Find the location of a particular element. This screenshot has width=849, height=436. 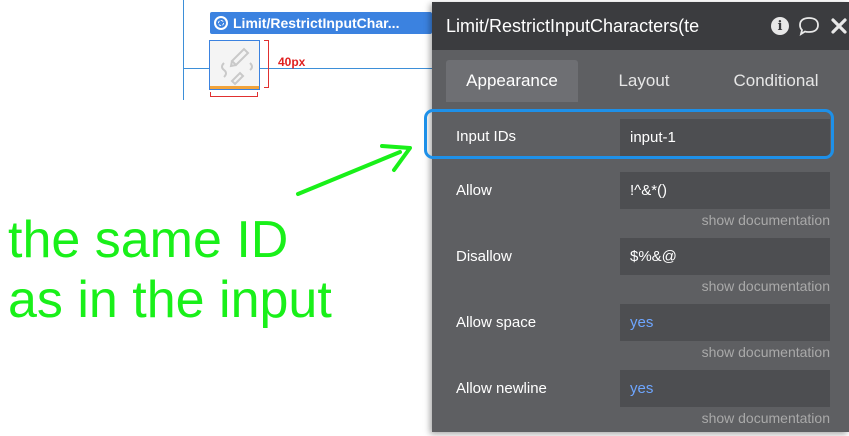

allow-space-show-documentation-link: show documentation is located at coordinates (766, 352).